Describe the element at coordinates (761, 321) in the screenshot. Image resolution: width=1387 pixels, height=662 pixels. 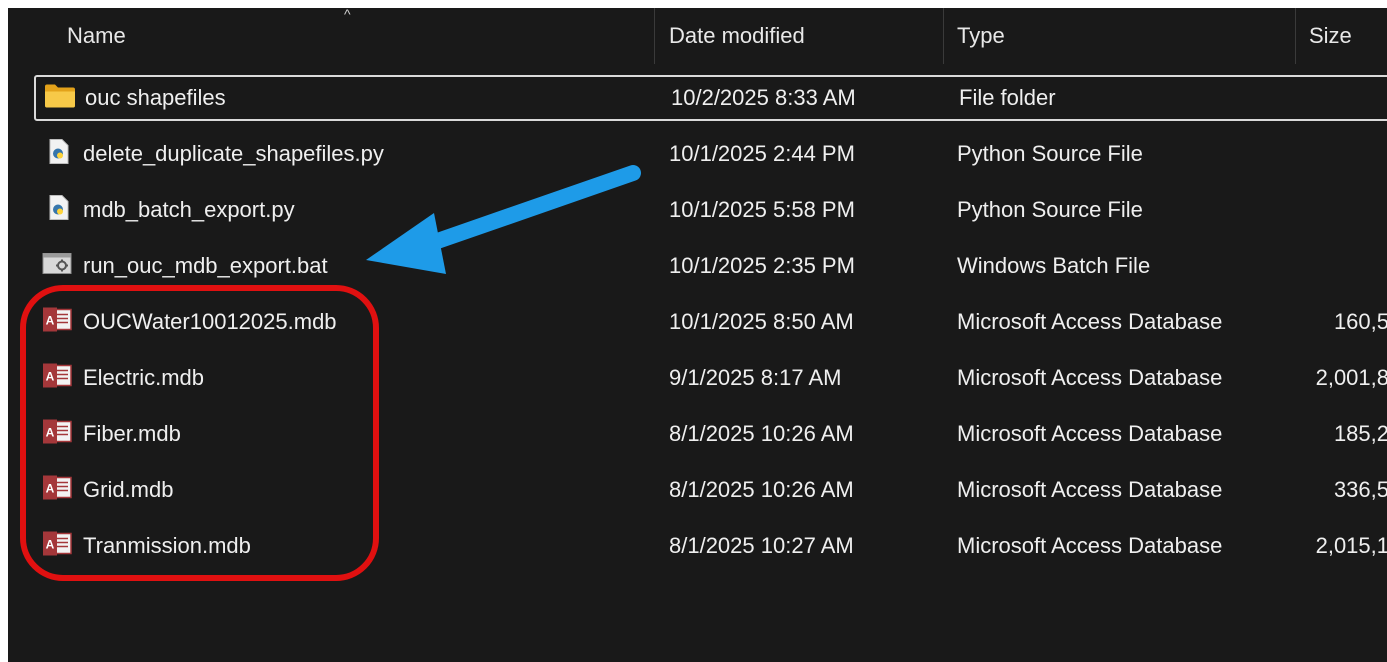
I see `file-date-modified: 10/1/2025 8:50 AM` at that location.